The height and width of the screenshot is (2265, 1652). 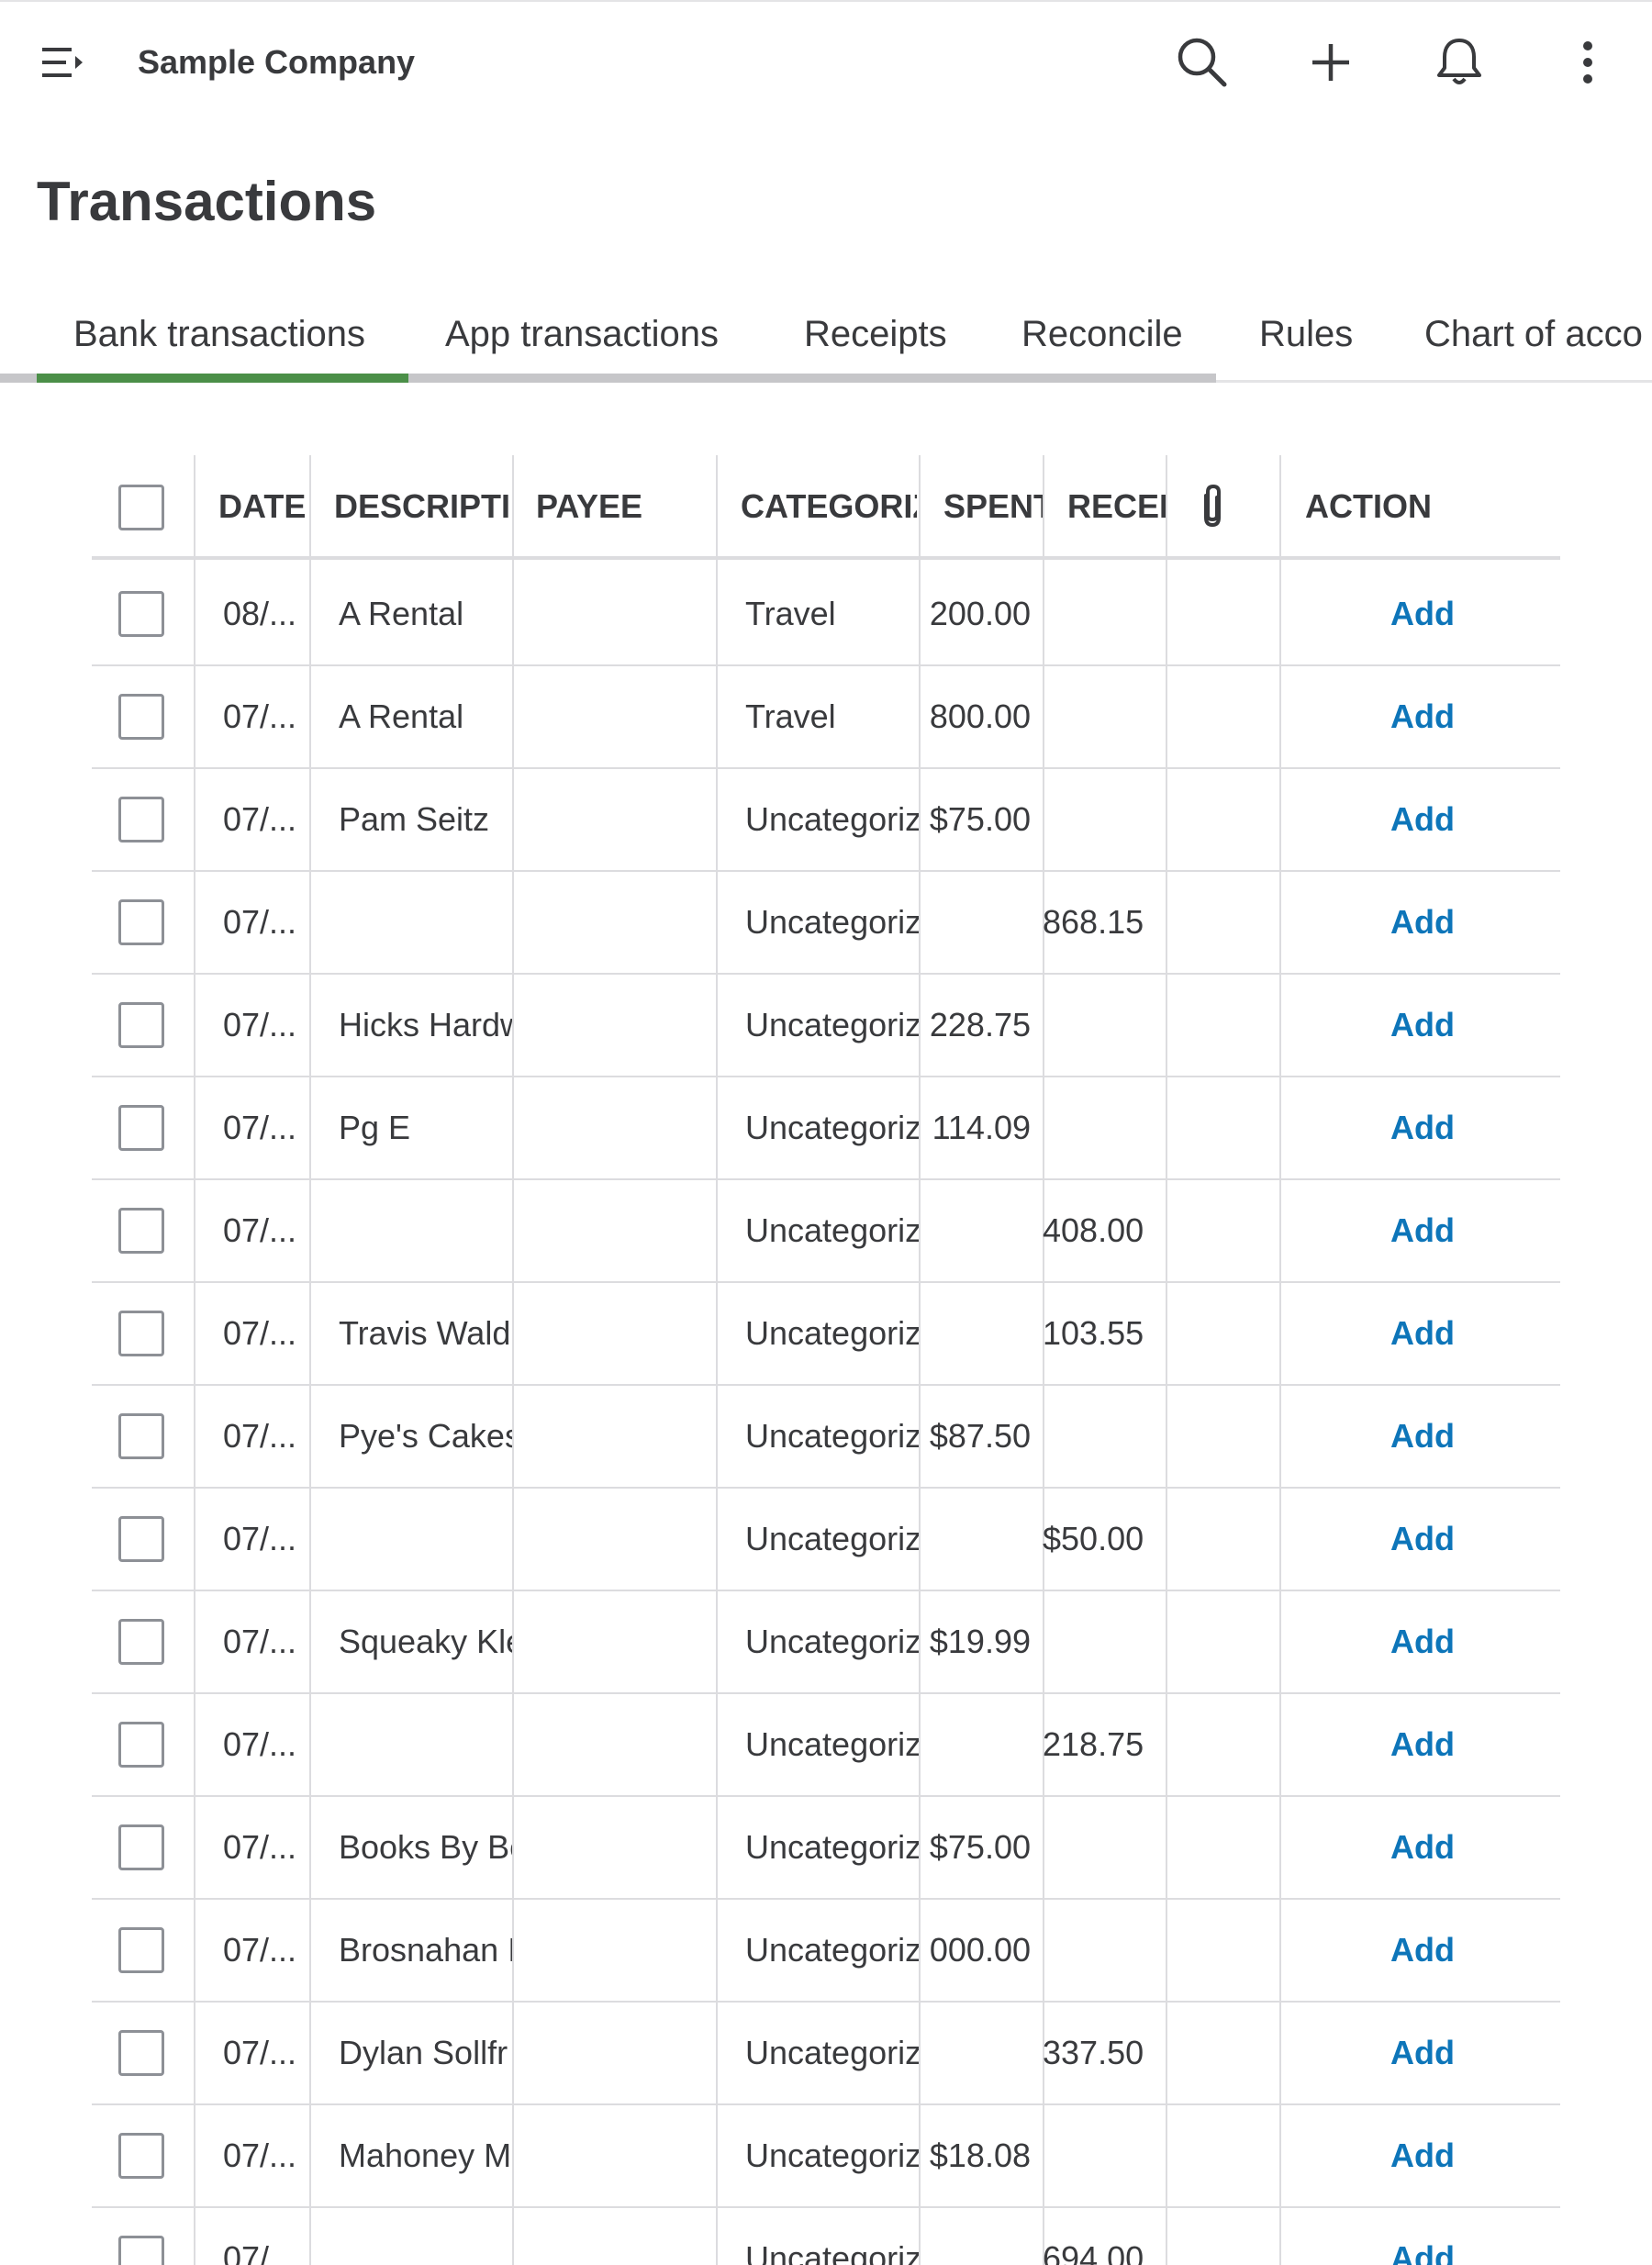 I want to click on tab-rules: Rules, so click(x=1306, y=334).